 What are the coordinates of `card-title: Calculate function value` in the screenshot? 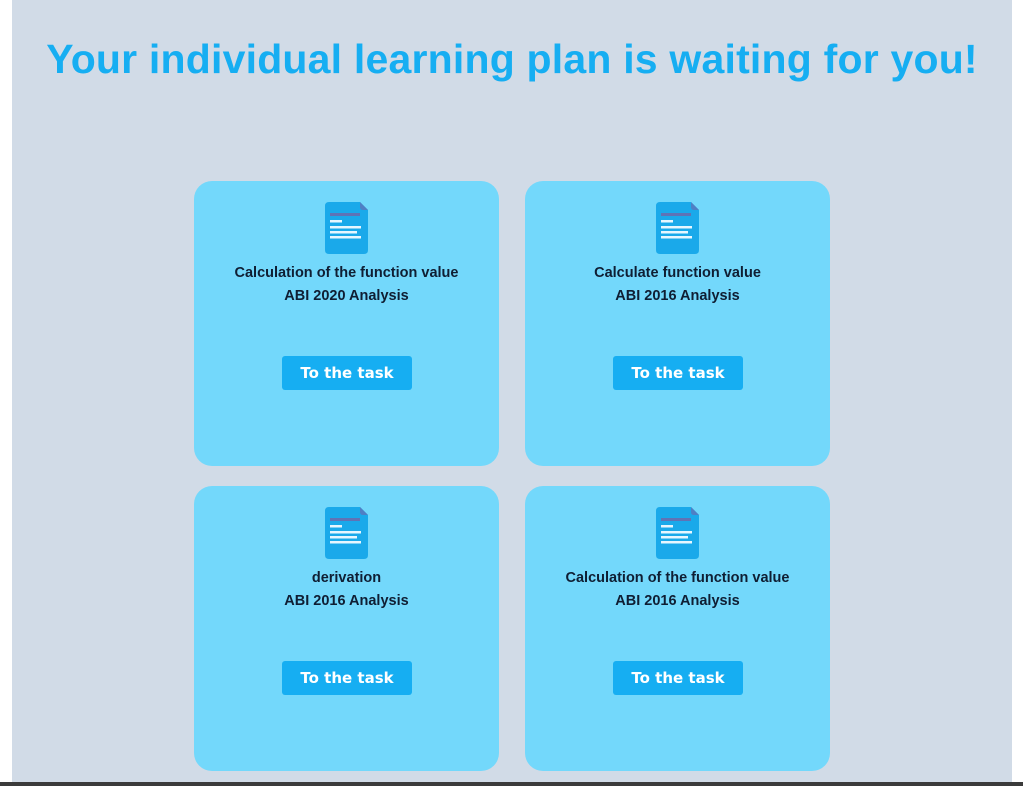 It's located at (677, 273).